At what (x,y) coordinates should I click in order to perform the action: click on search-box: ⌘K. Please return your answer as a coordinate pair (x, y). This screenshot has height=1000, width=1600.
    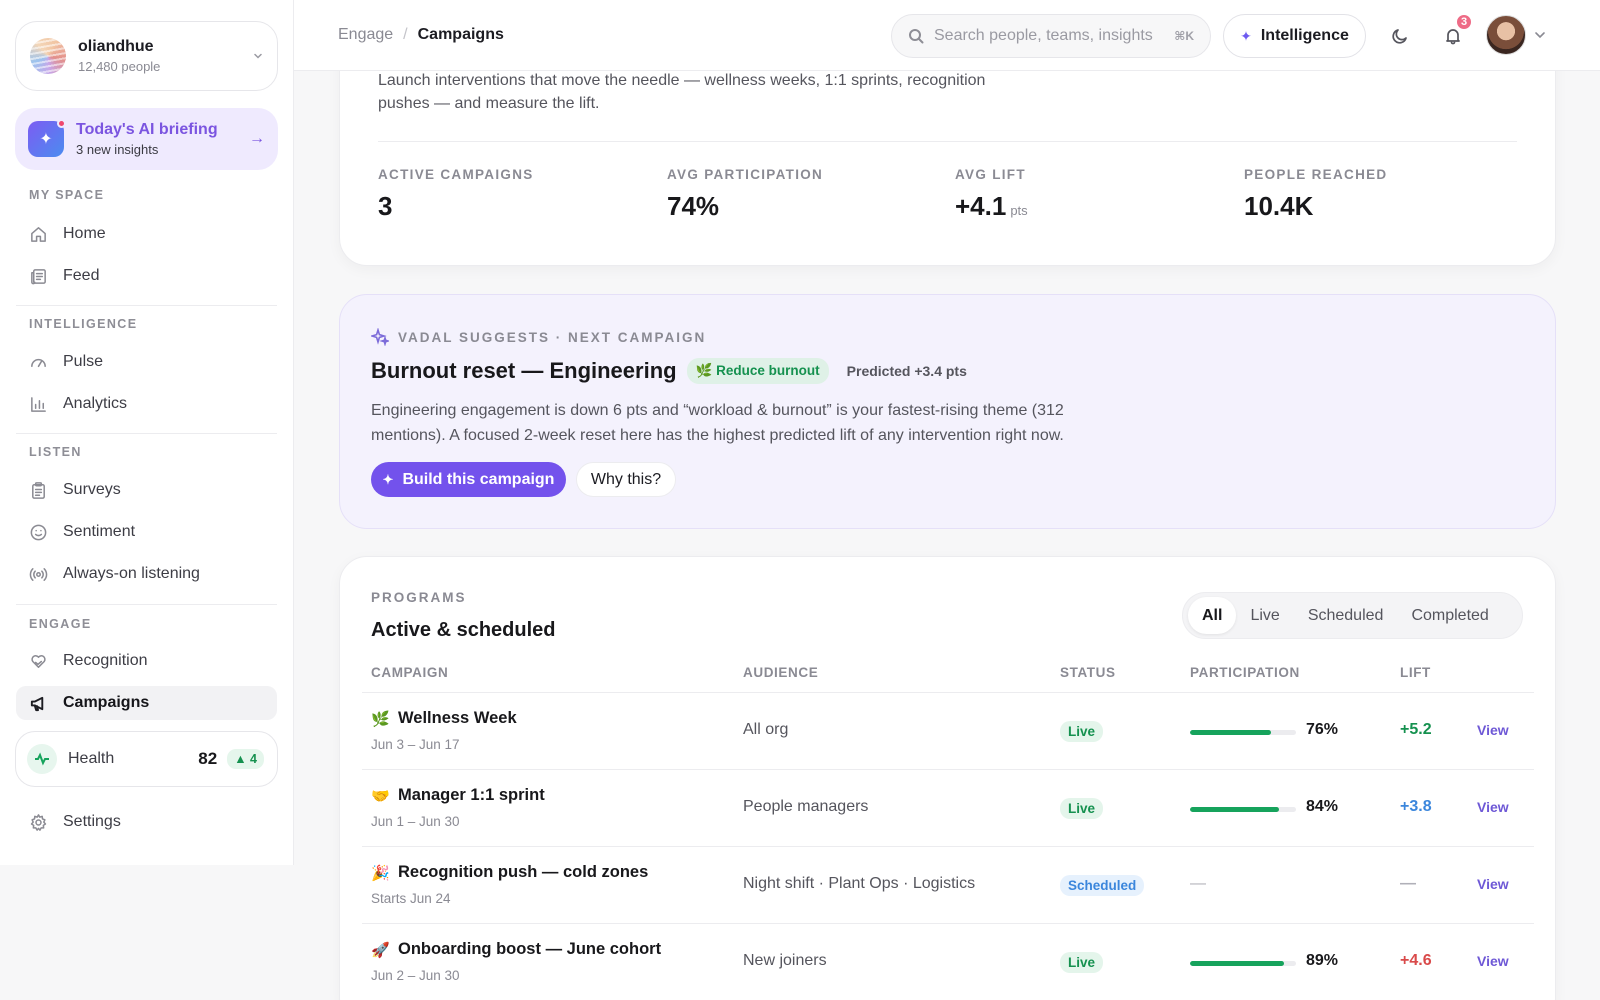
    Looking at the image, I should click on (1051, 36).